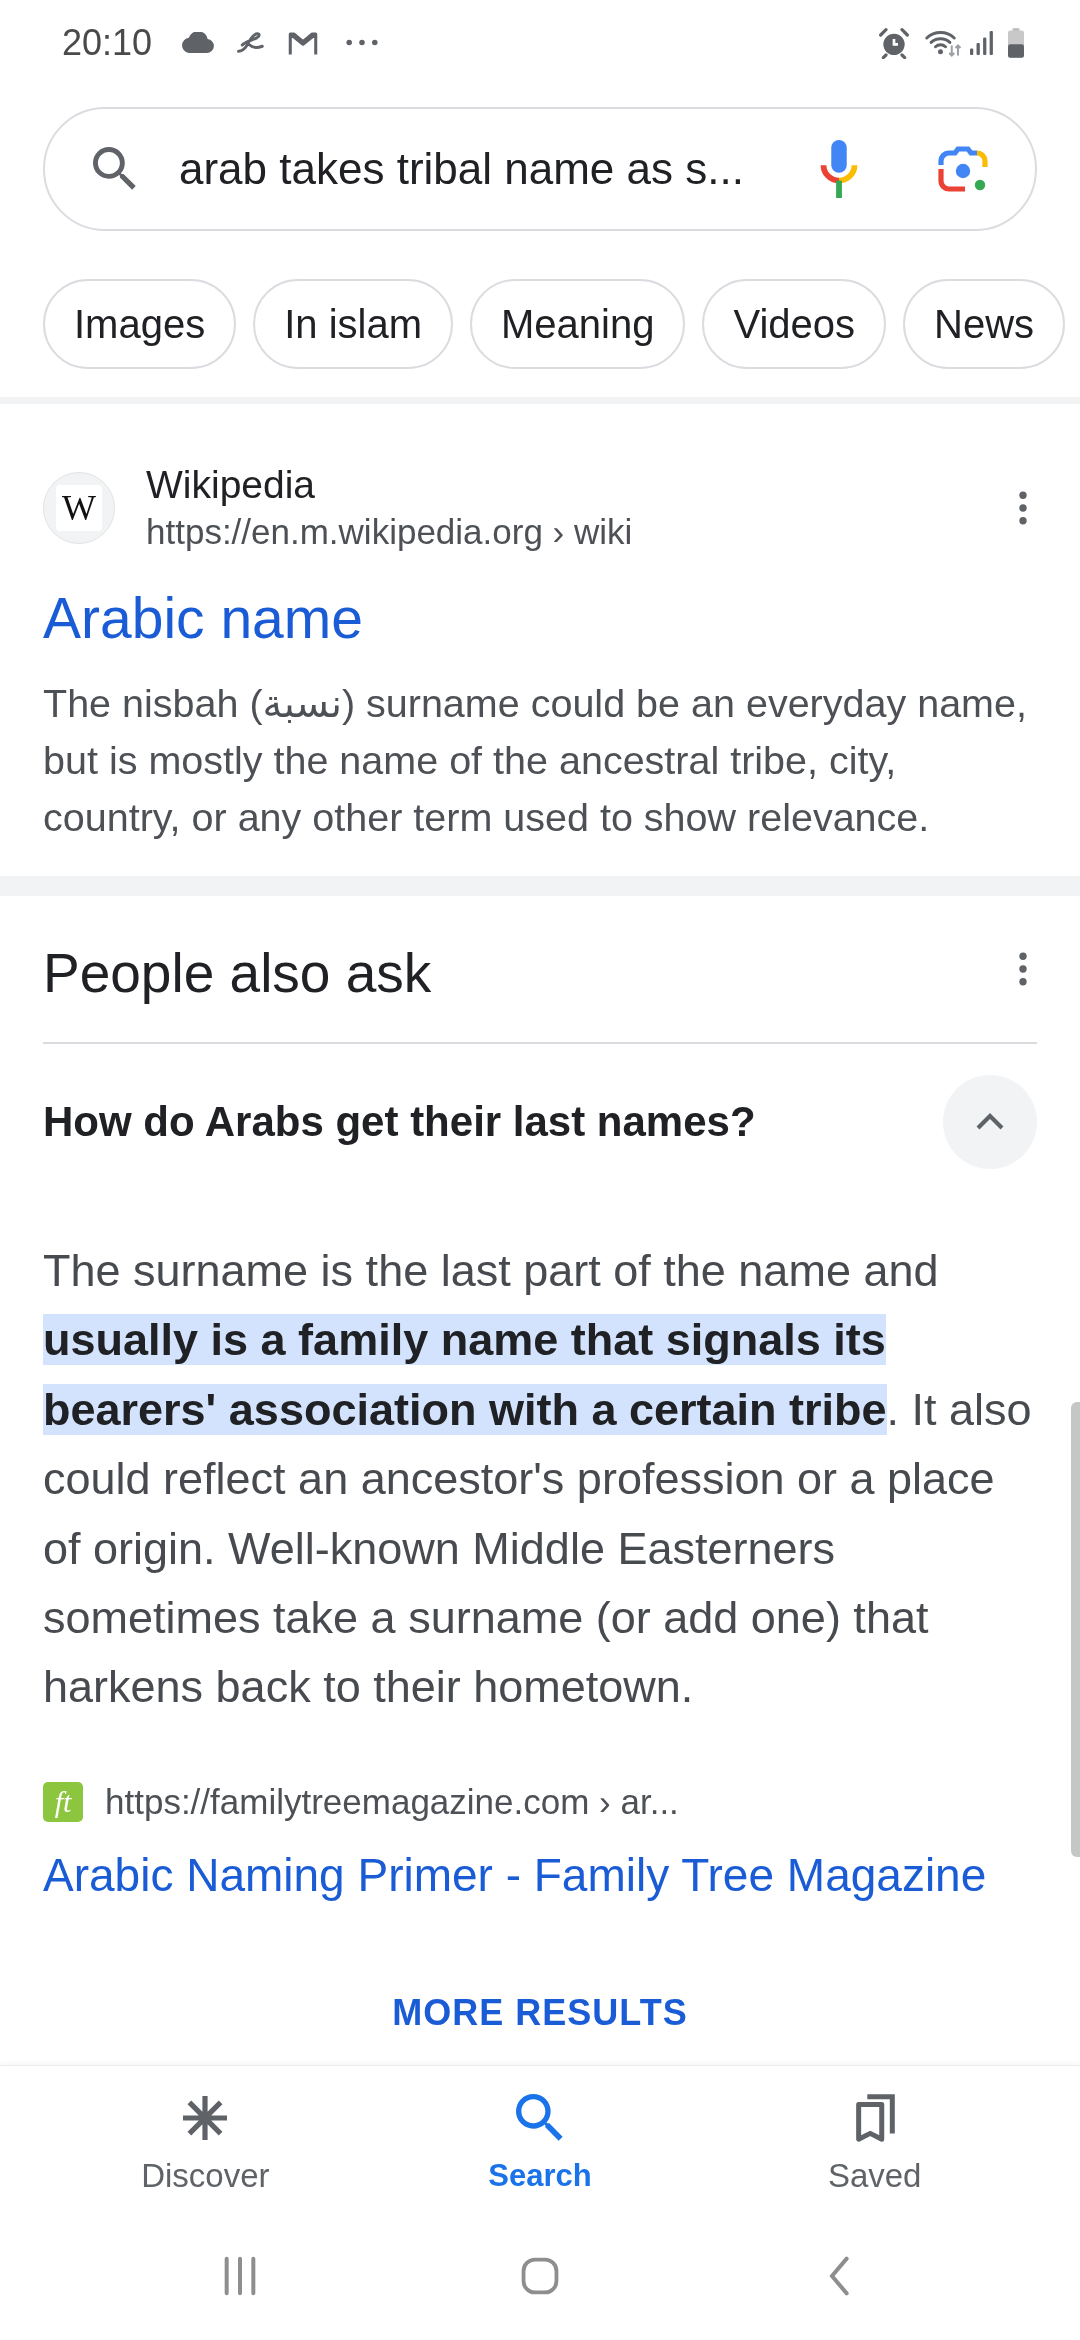 The height and width of the screenshot is (2340, 1080). I want to click on site-name: Wikipedia, so click(231, 485).